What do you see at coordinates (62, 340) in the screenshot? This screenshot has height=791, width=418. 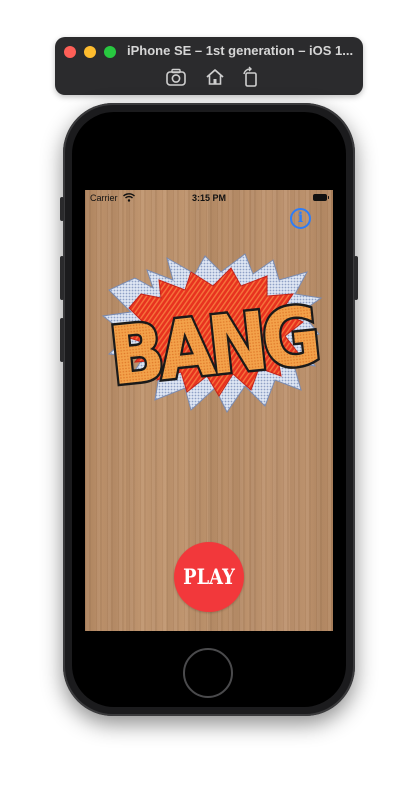 I see `volume-down-button` at bounding box center [62, 340].